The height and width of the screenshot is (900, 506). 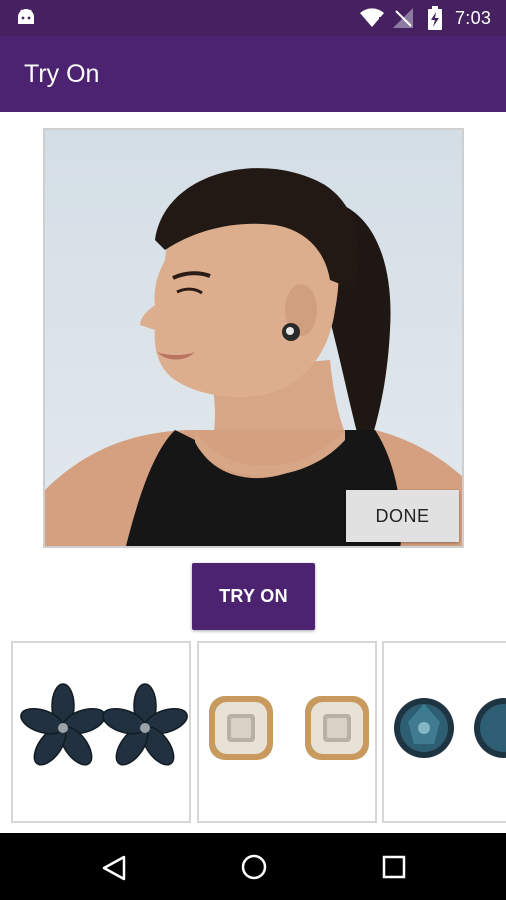 I want to click on wifi-icon, so click(x=372, y=18).